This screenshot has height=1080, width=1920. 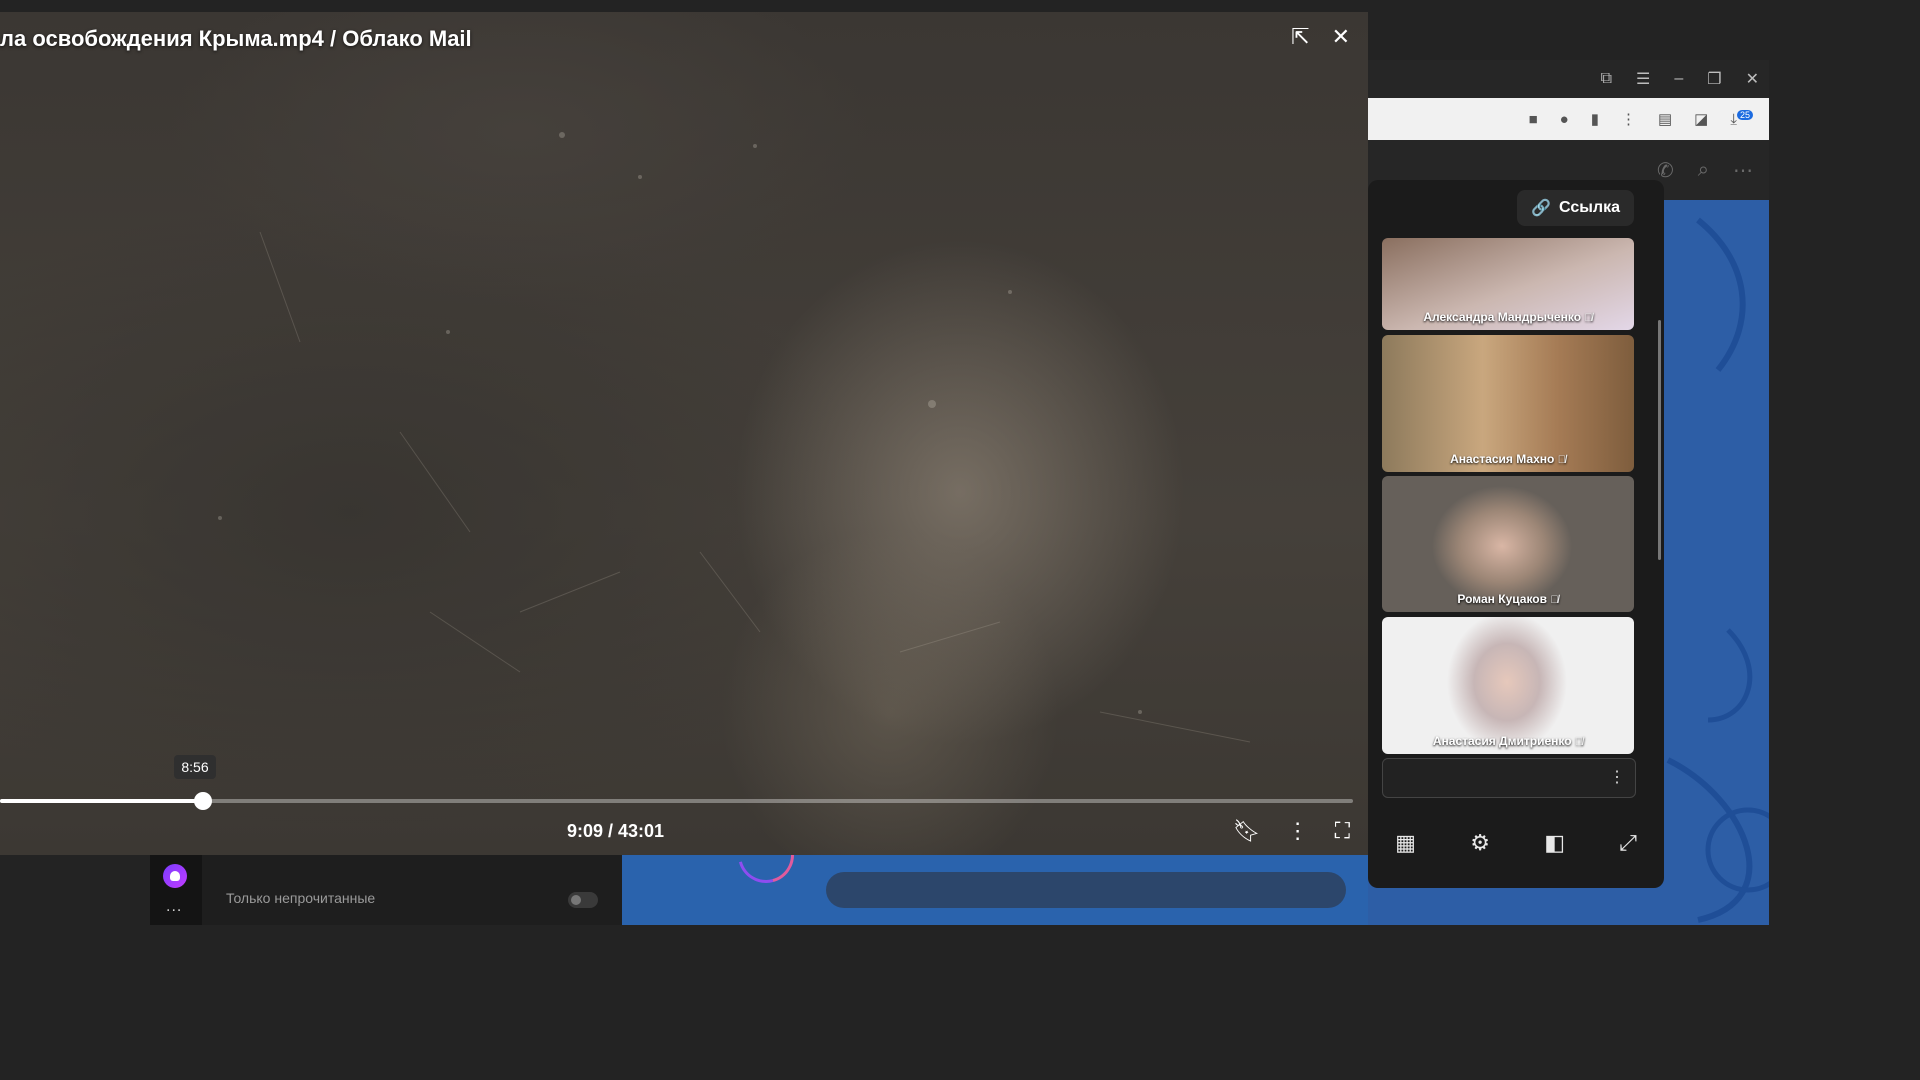 What do you see at coordinates (616, 831) in the screenshot?
I see `playback-time: 9:09 / 43:01` at bounding box center [616, 831].